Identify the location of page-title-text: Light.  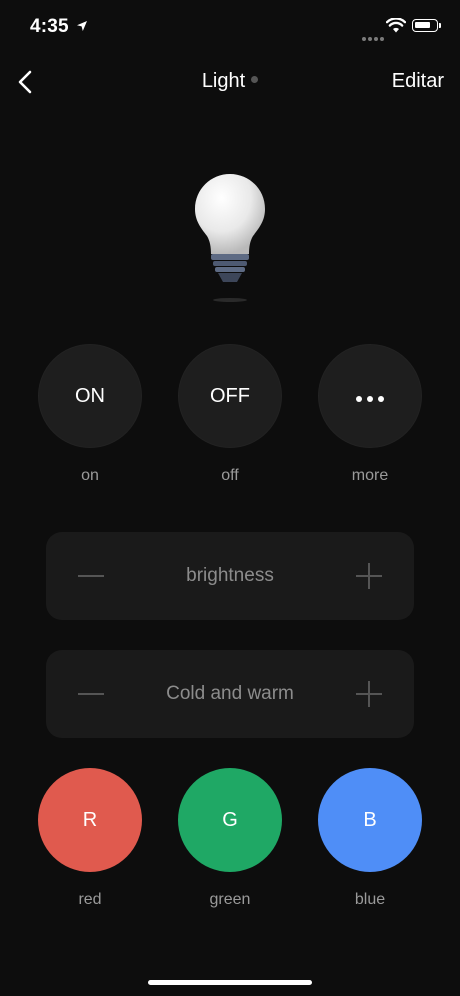
(223, 81).